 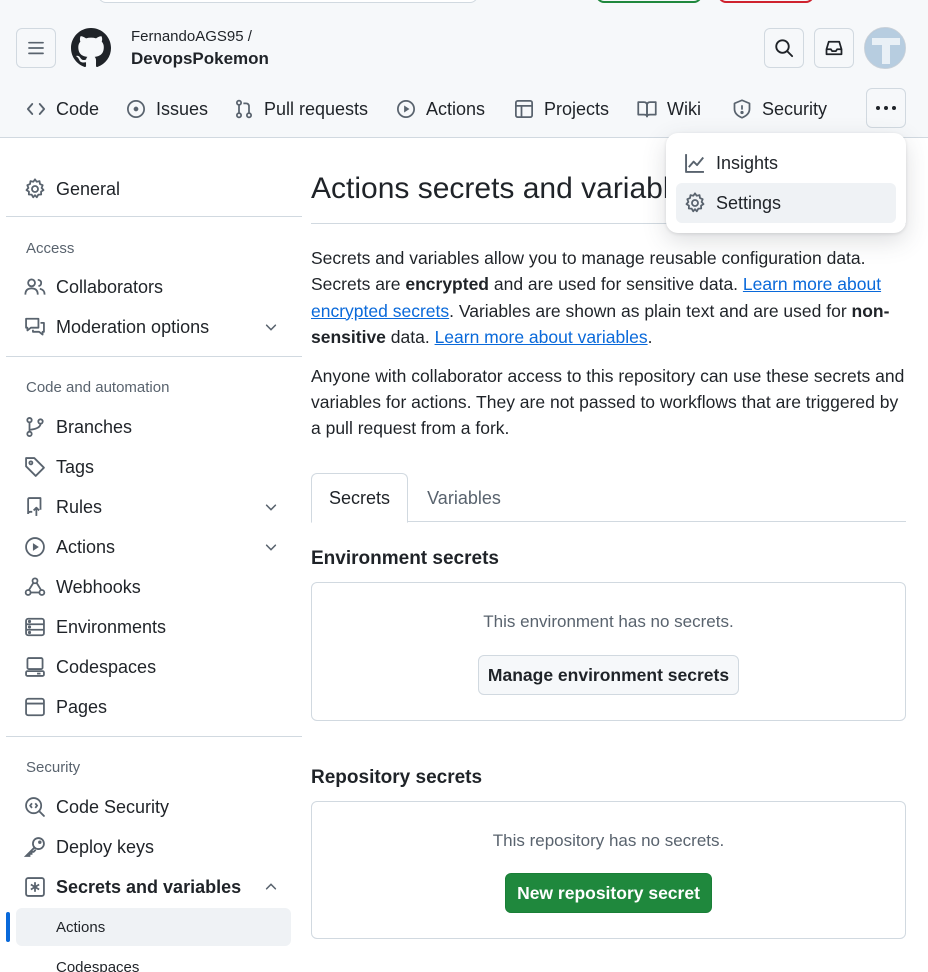 I want to click on sidebar-item-moderation-options: Moderation options, so click(x=155, y=327).